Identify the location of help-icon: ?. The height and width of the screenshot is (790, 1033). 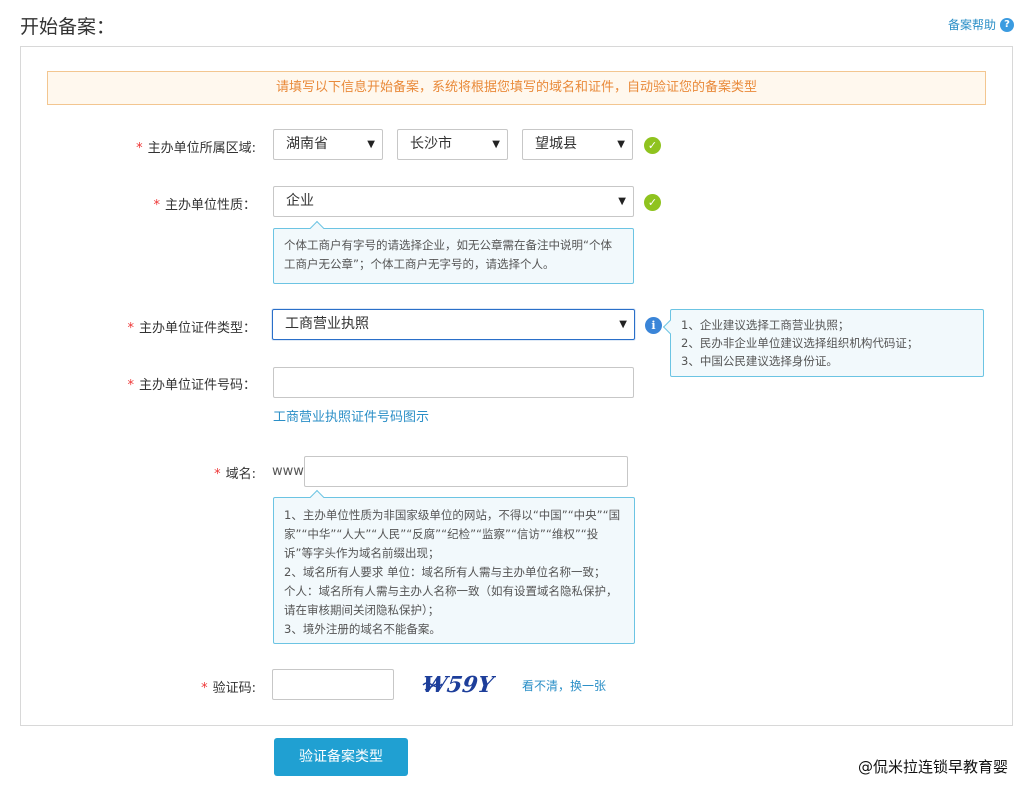
(1007, 24).